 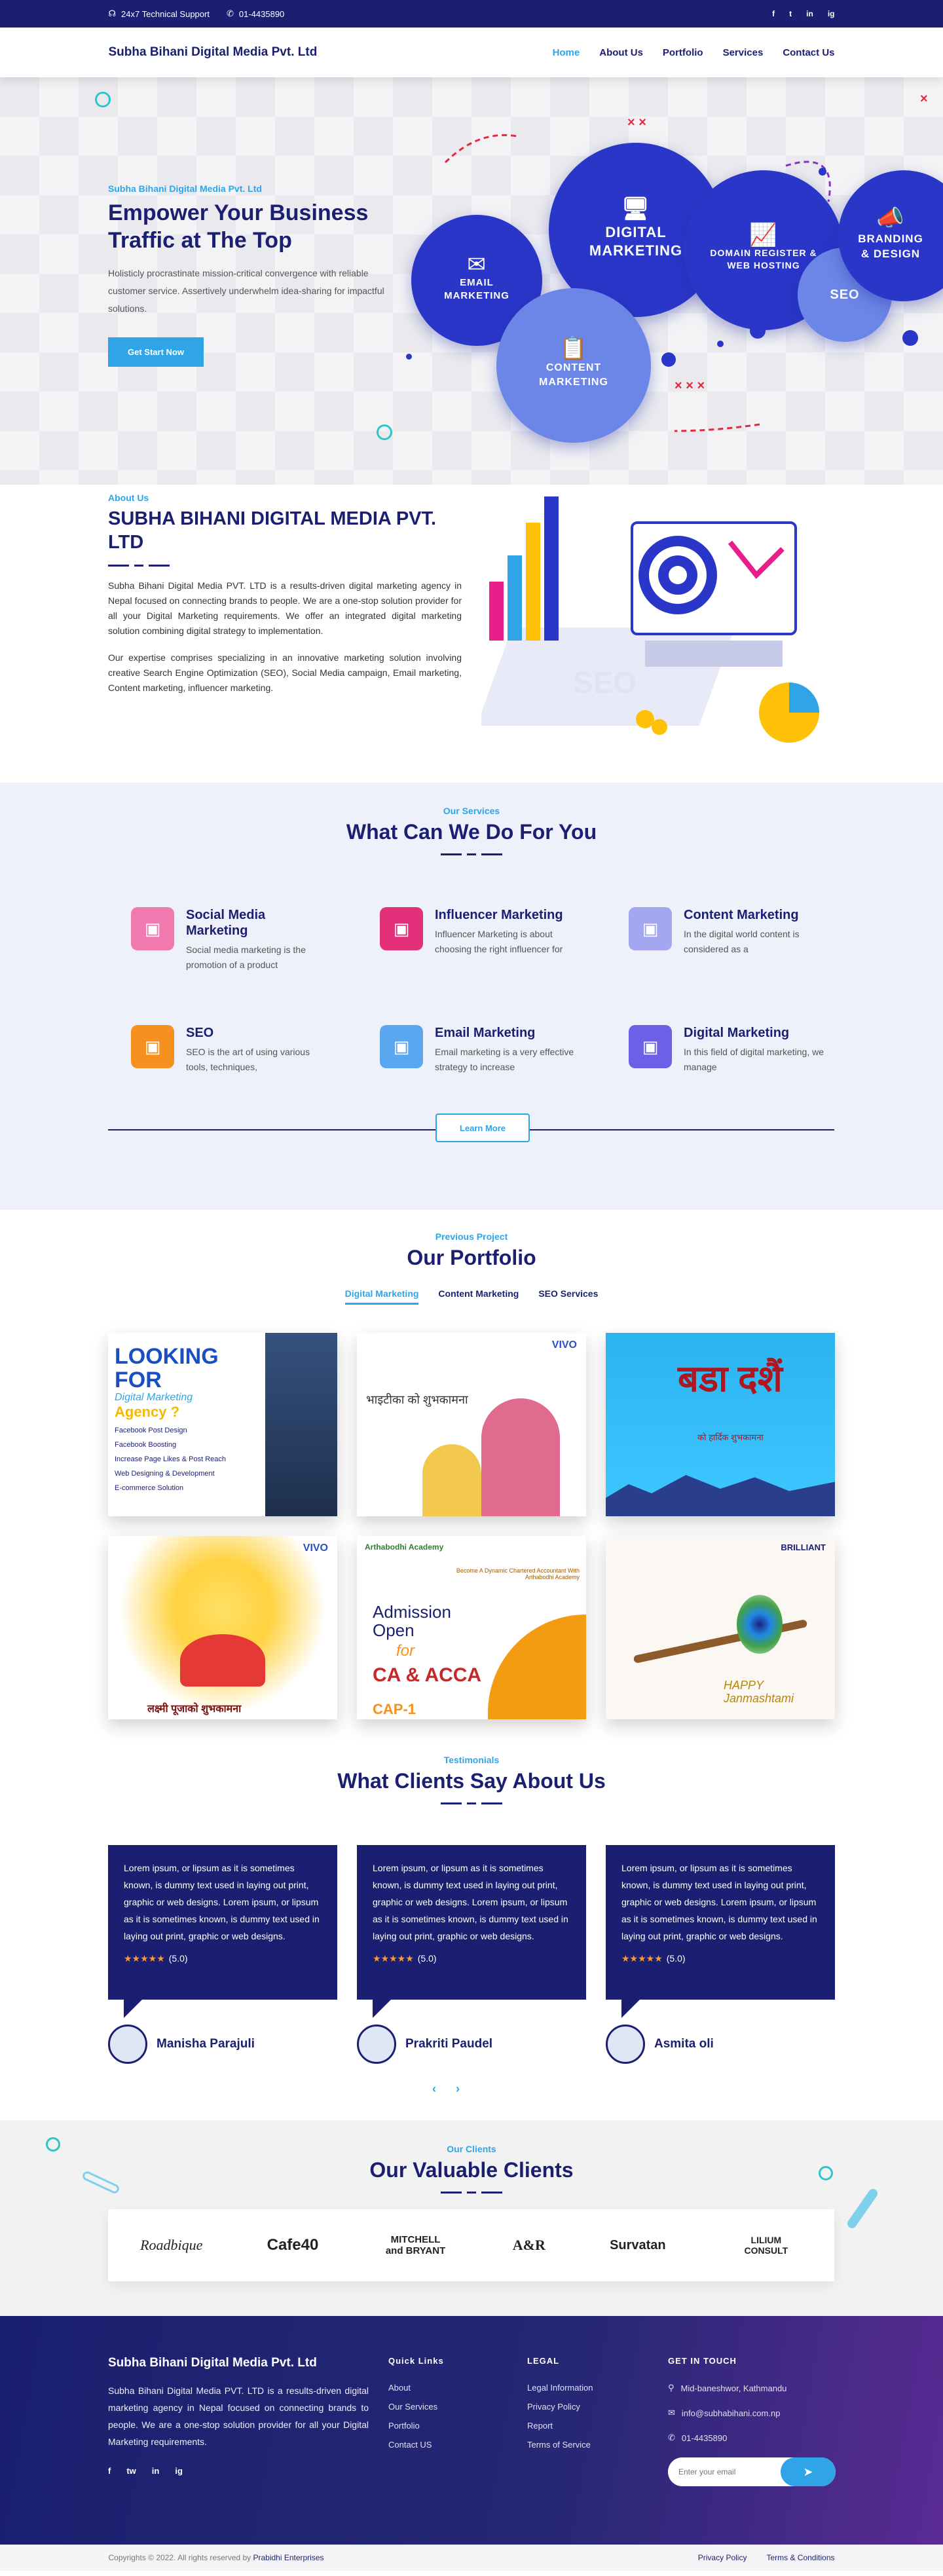 What do you see at coordinates (471, 1424) in the screenshot?
I see `portfolio-card: VIVO भाइटीका को शुभकामना` at bounding box center [471, 1424].